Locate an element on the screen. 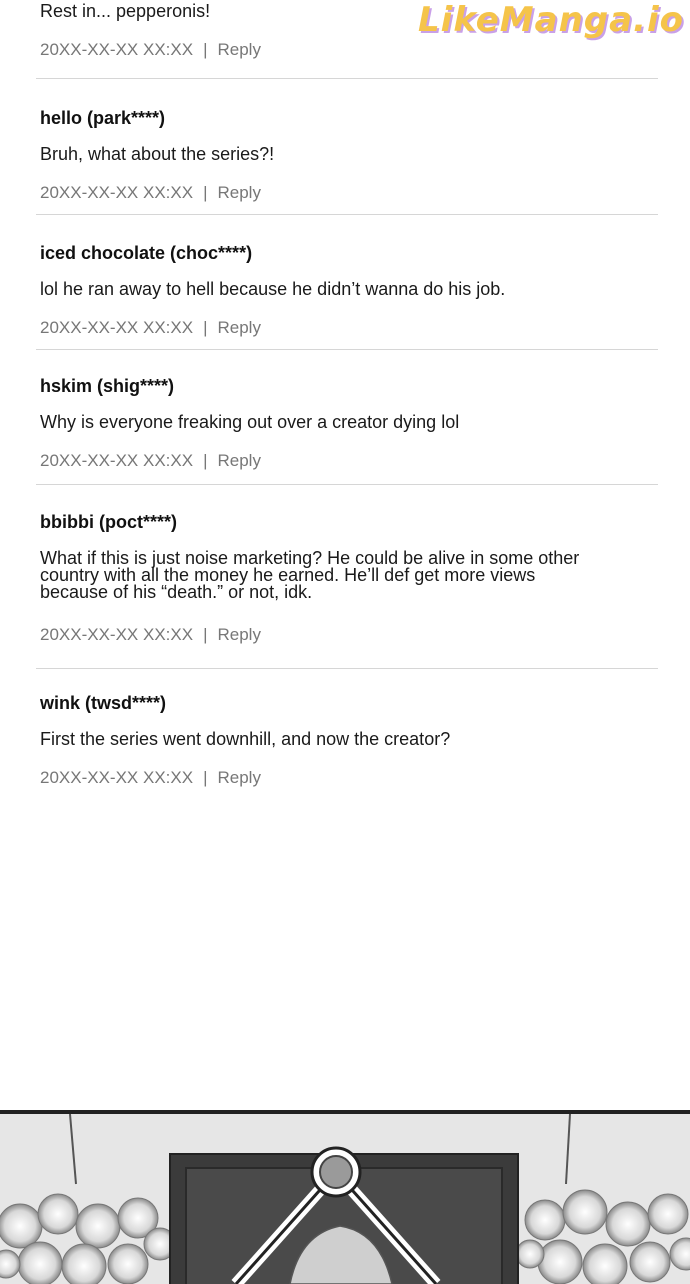  comment-author: wink (twsd****) is located at coordinates (103, 703).